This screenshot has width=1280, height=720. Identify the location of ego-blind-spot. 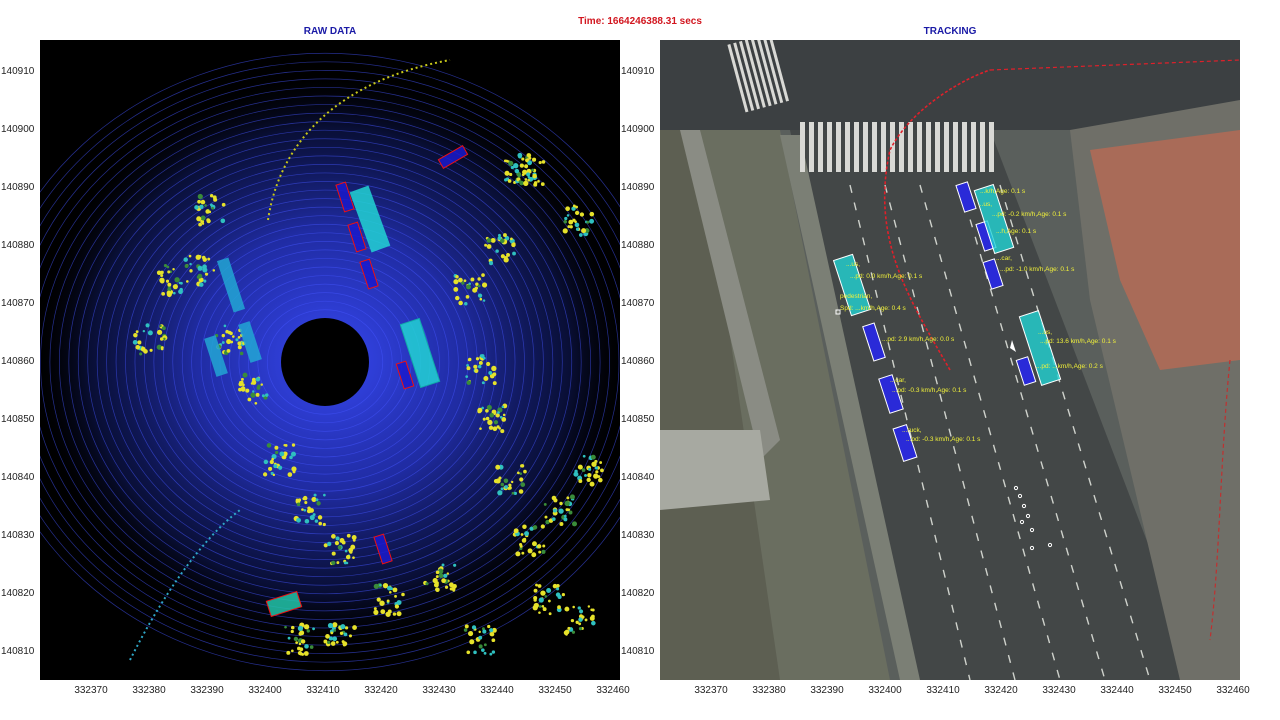
(325, 362).